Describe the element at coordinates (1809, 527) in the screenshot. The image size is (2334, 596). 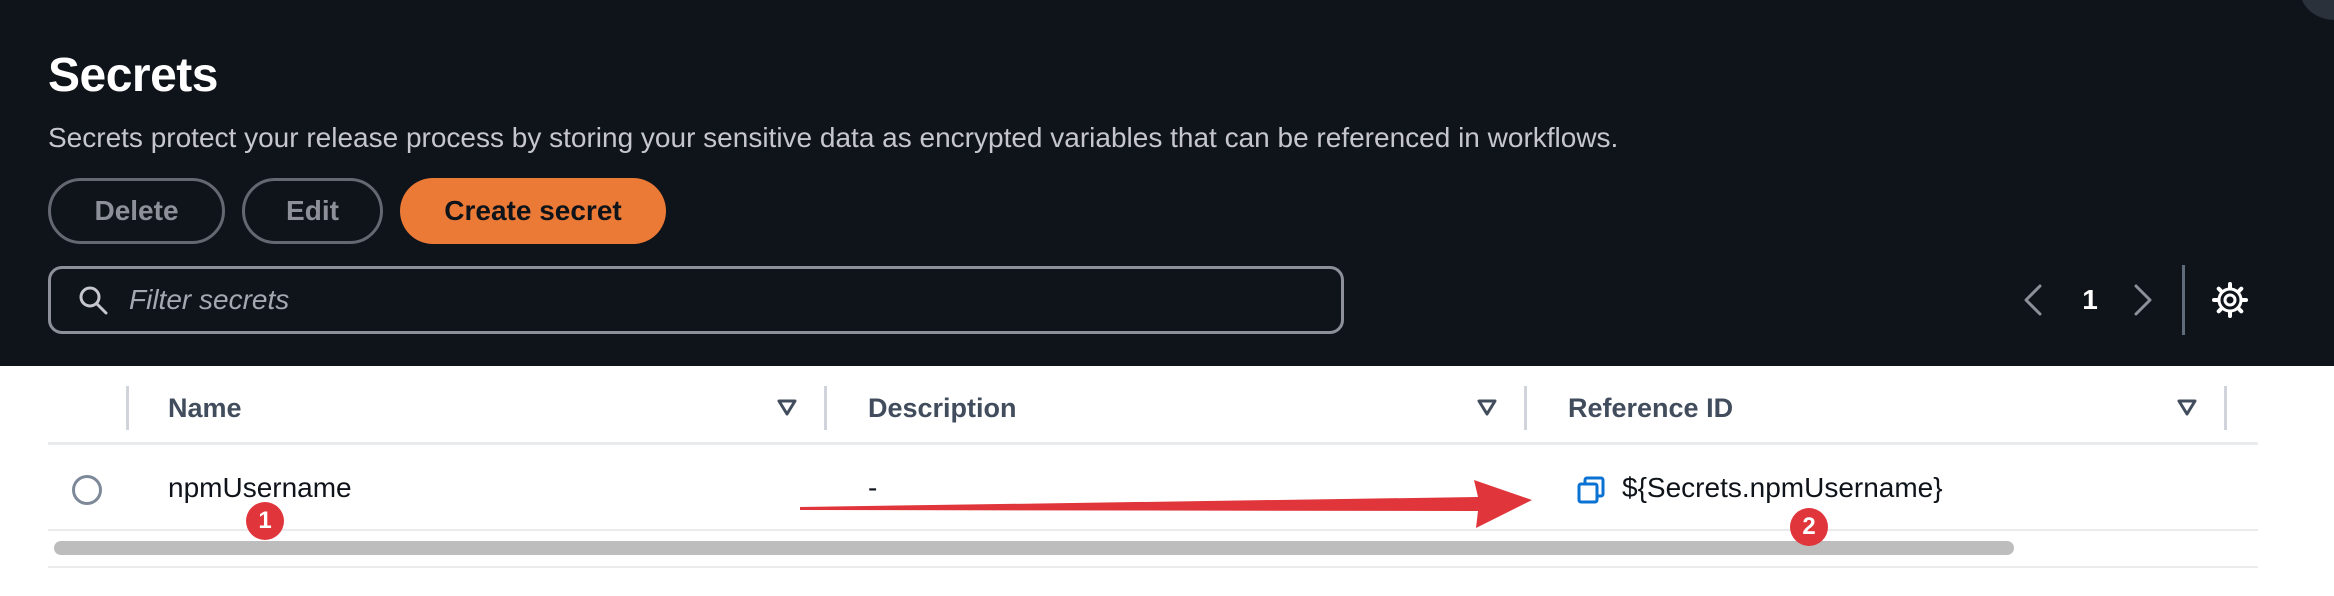
I see `annotation-badge-2: 2` at that location.